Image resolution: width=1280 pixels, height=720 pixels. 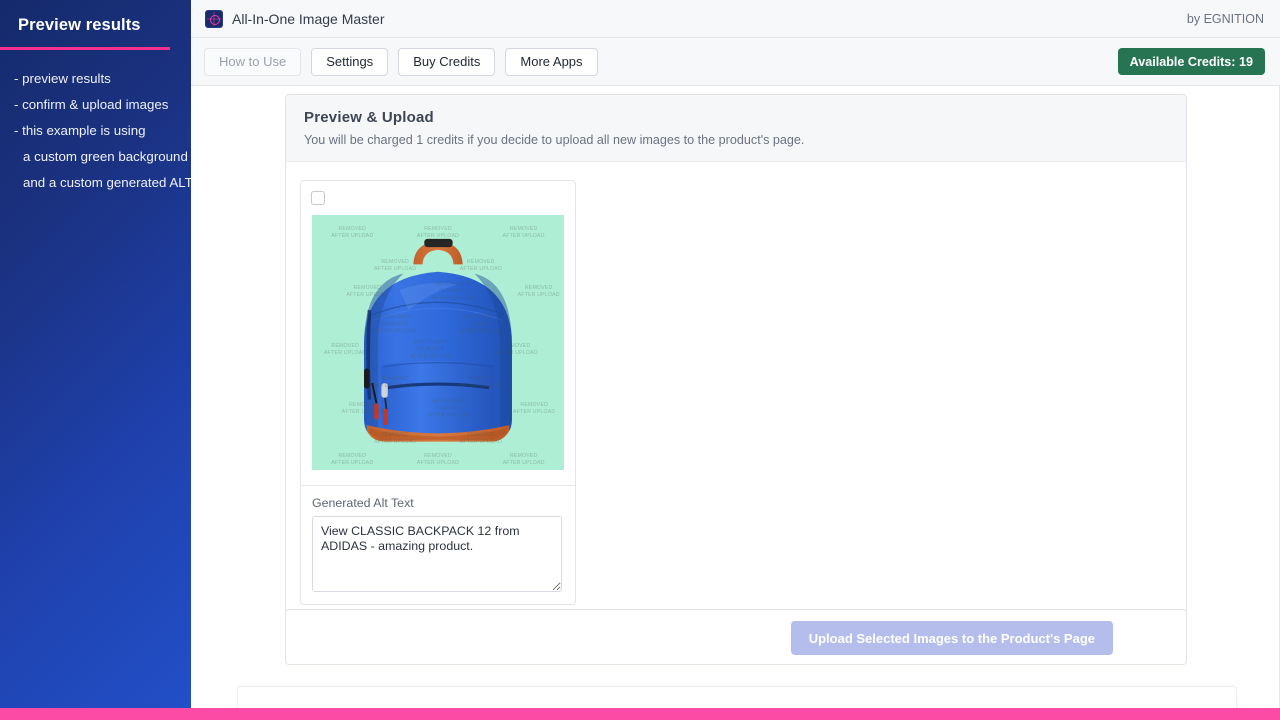 What do you see at coordinates (91, 104) in the screenshot?
I see `sidebar-note-1: - confirm & upload images` at bounding box center [91, 104].